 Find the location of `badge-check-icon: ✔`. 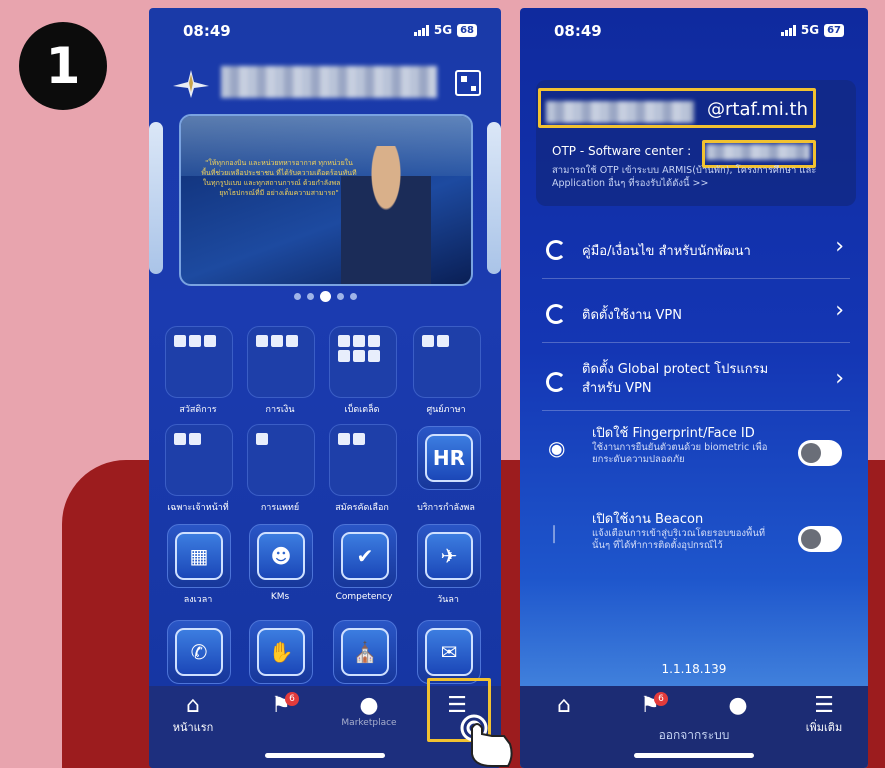

badge-check-icon: ✔ is located at coordinates (365, 556).